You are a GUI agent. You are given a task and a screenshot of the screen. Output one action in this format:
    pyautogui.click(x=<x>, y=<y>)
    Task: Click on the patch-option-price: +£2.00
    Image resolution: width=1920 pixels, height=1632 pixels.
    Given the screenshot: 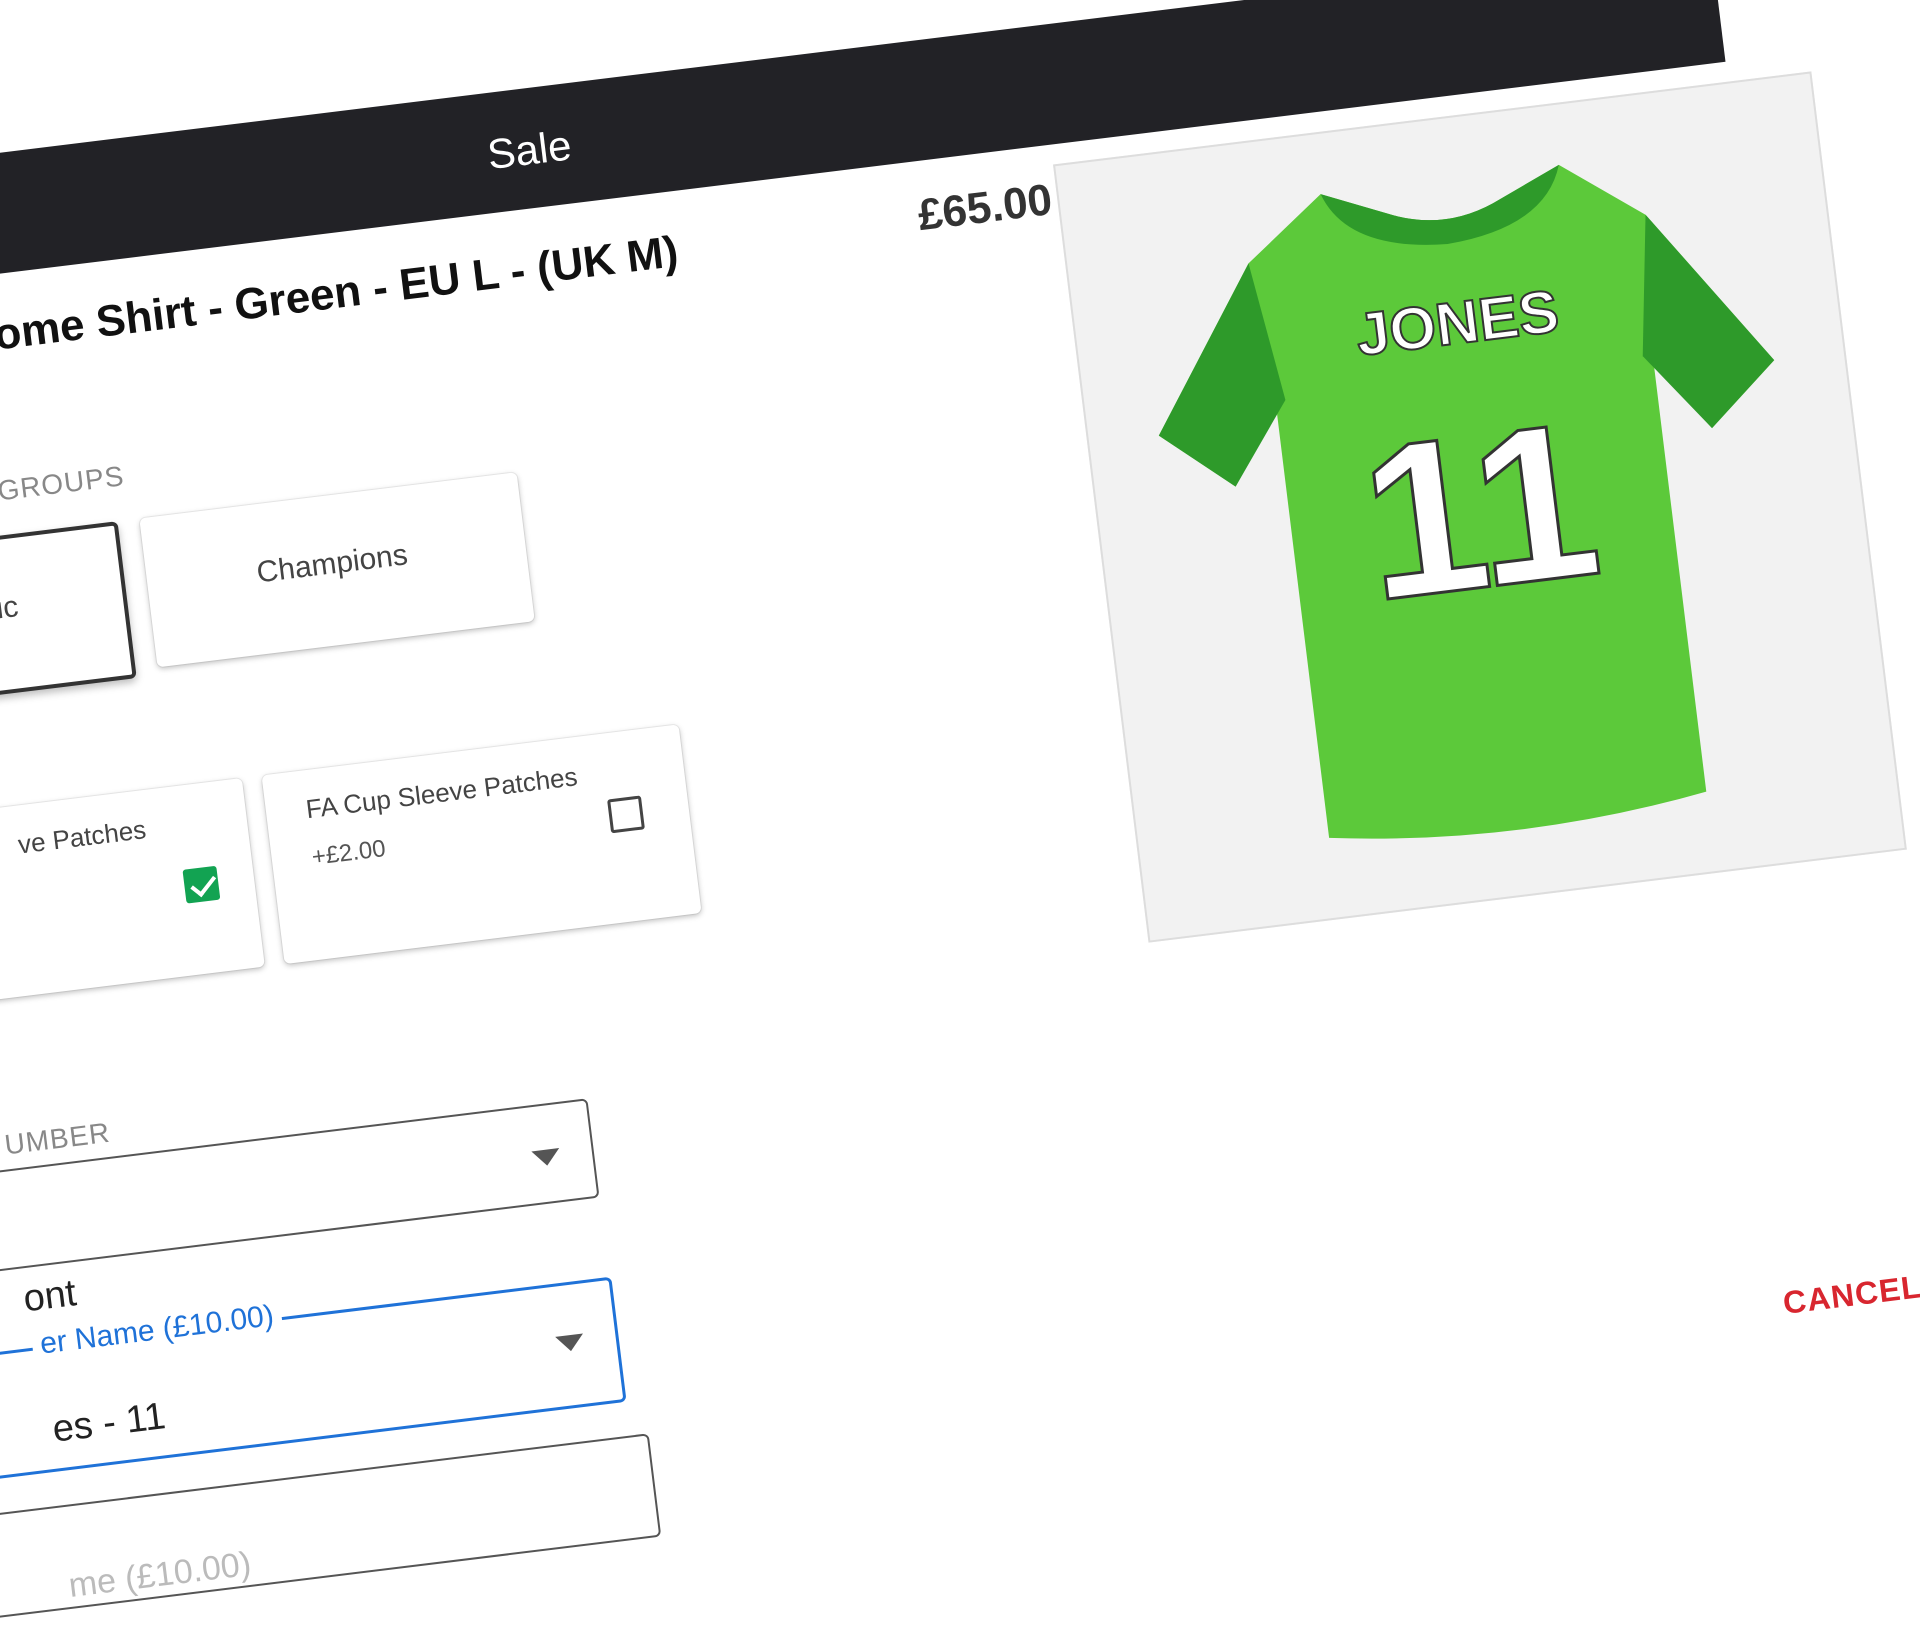 What is the action you would take?
    pyautogui.click(x=349, y=853)
    